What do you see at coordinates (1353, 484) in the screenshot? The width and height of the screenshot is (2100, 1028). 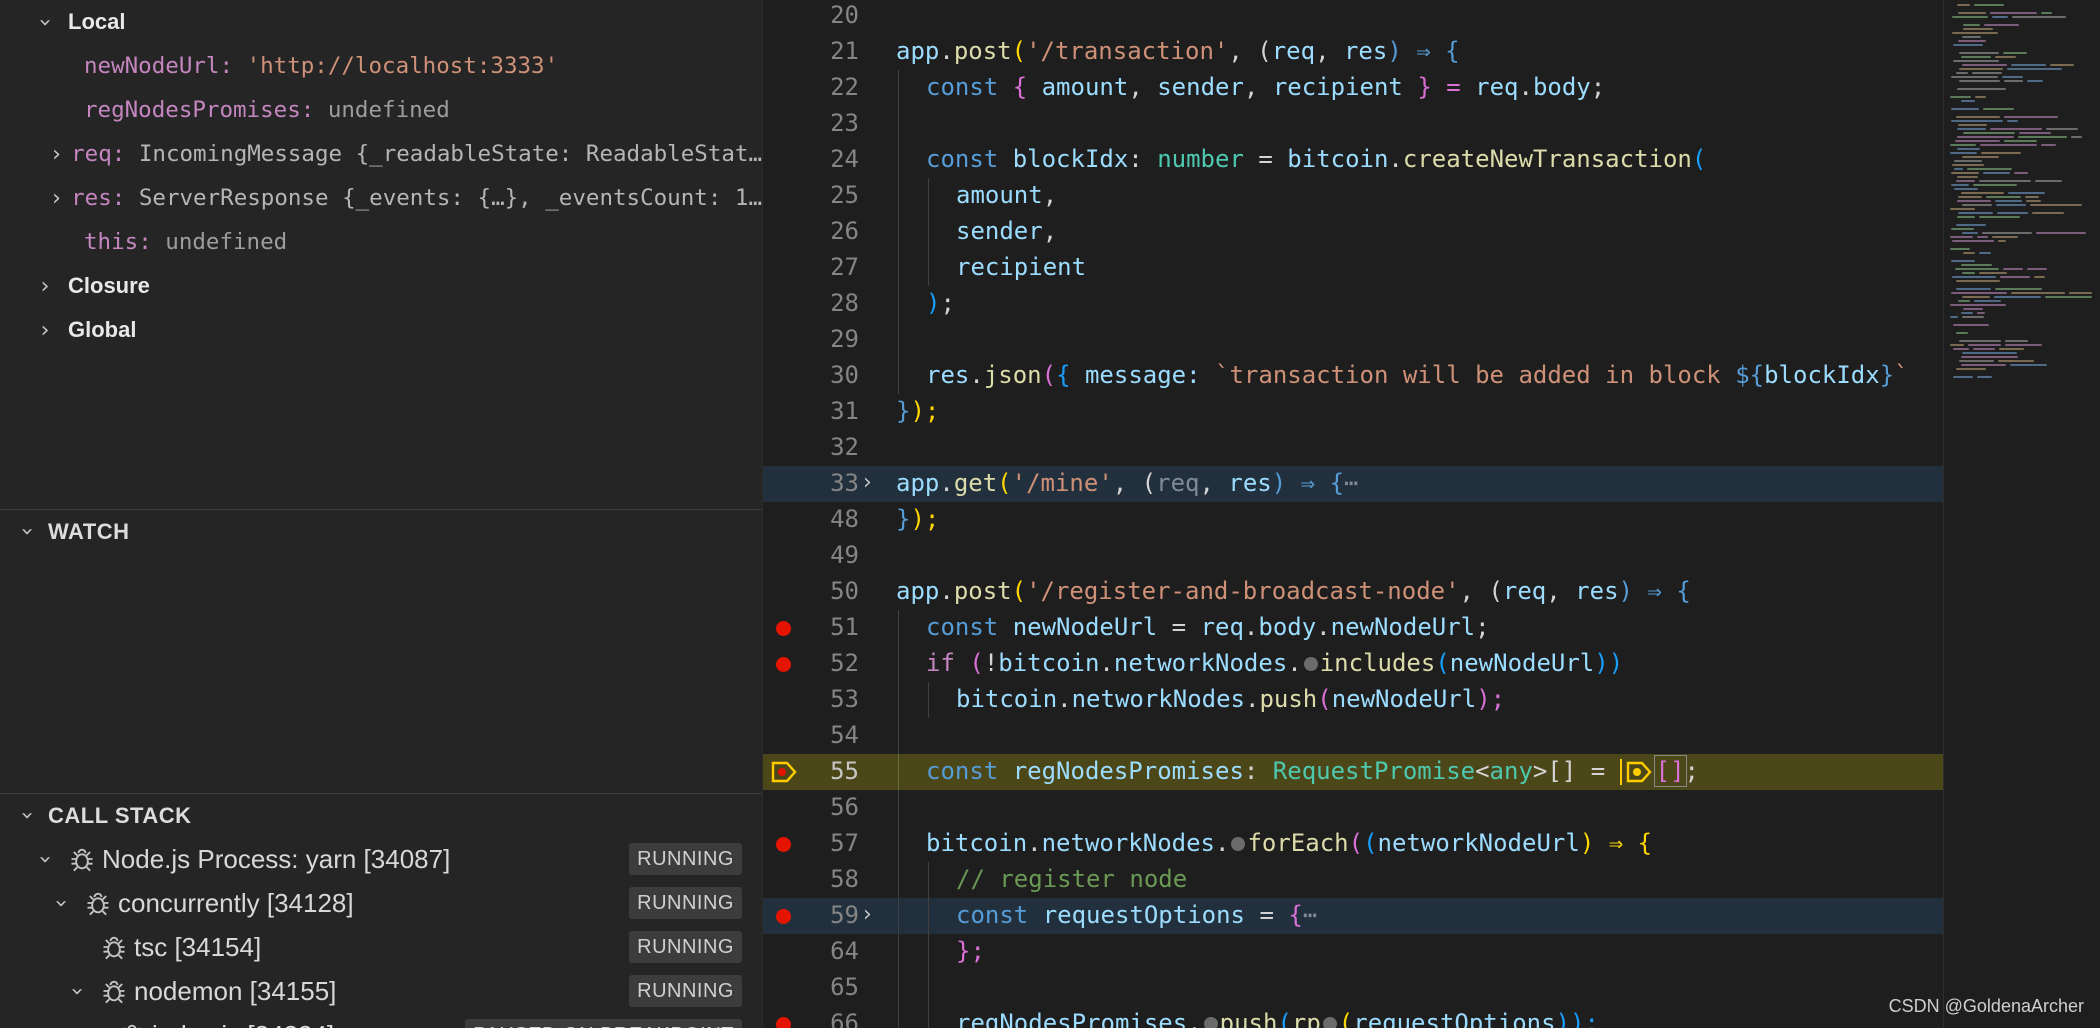 I see `code-line-folded: 33 › app.get('/mine', (req, res) ⇒ {⋯` at bounding box center [1353, 484].